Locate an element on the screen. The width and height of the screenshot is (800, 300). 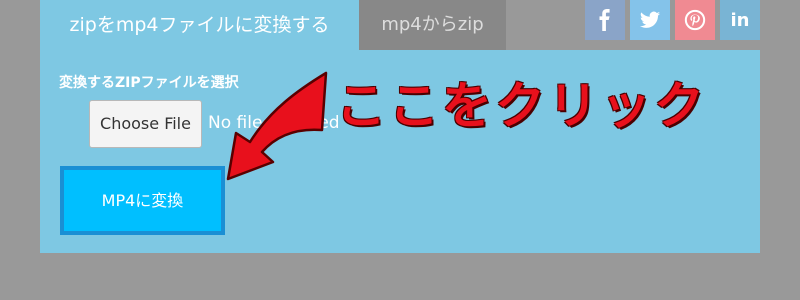
linkedin-icon: in is located at coordinates (740, 20).